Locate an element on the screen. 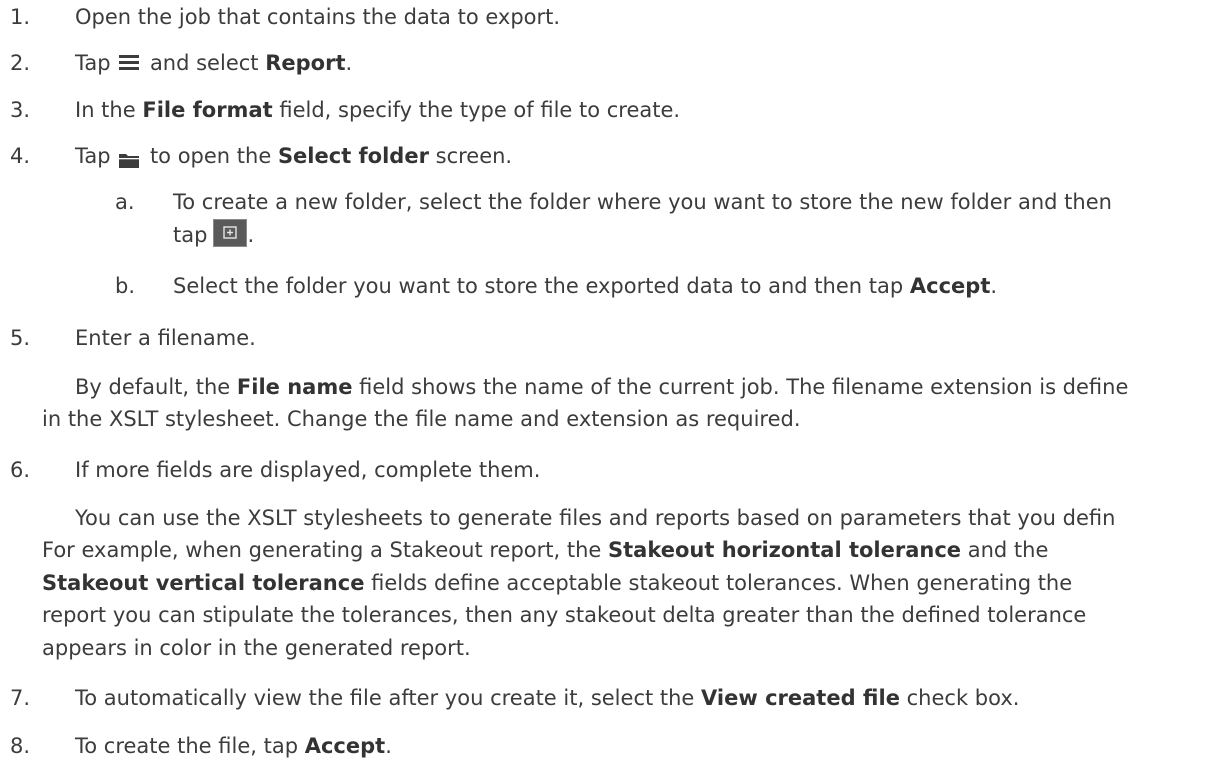  step-number: 1. is located at coordinates (20, 17).